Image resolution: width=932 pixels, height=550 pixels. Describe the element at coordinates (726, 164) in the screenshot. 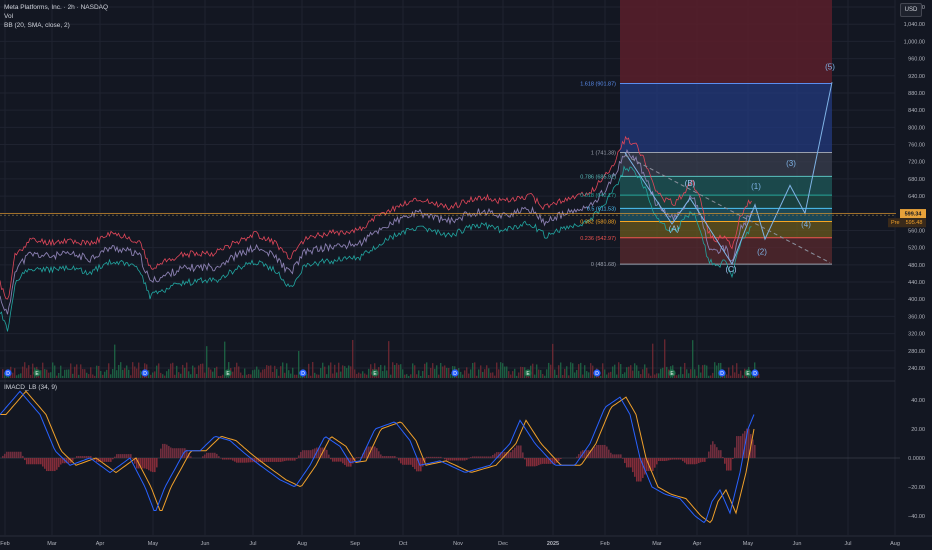

I see `fib-zone` at that location.